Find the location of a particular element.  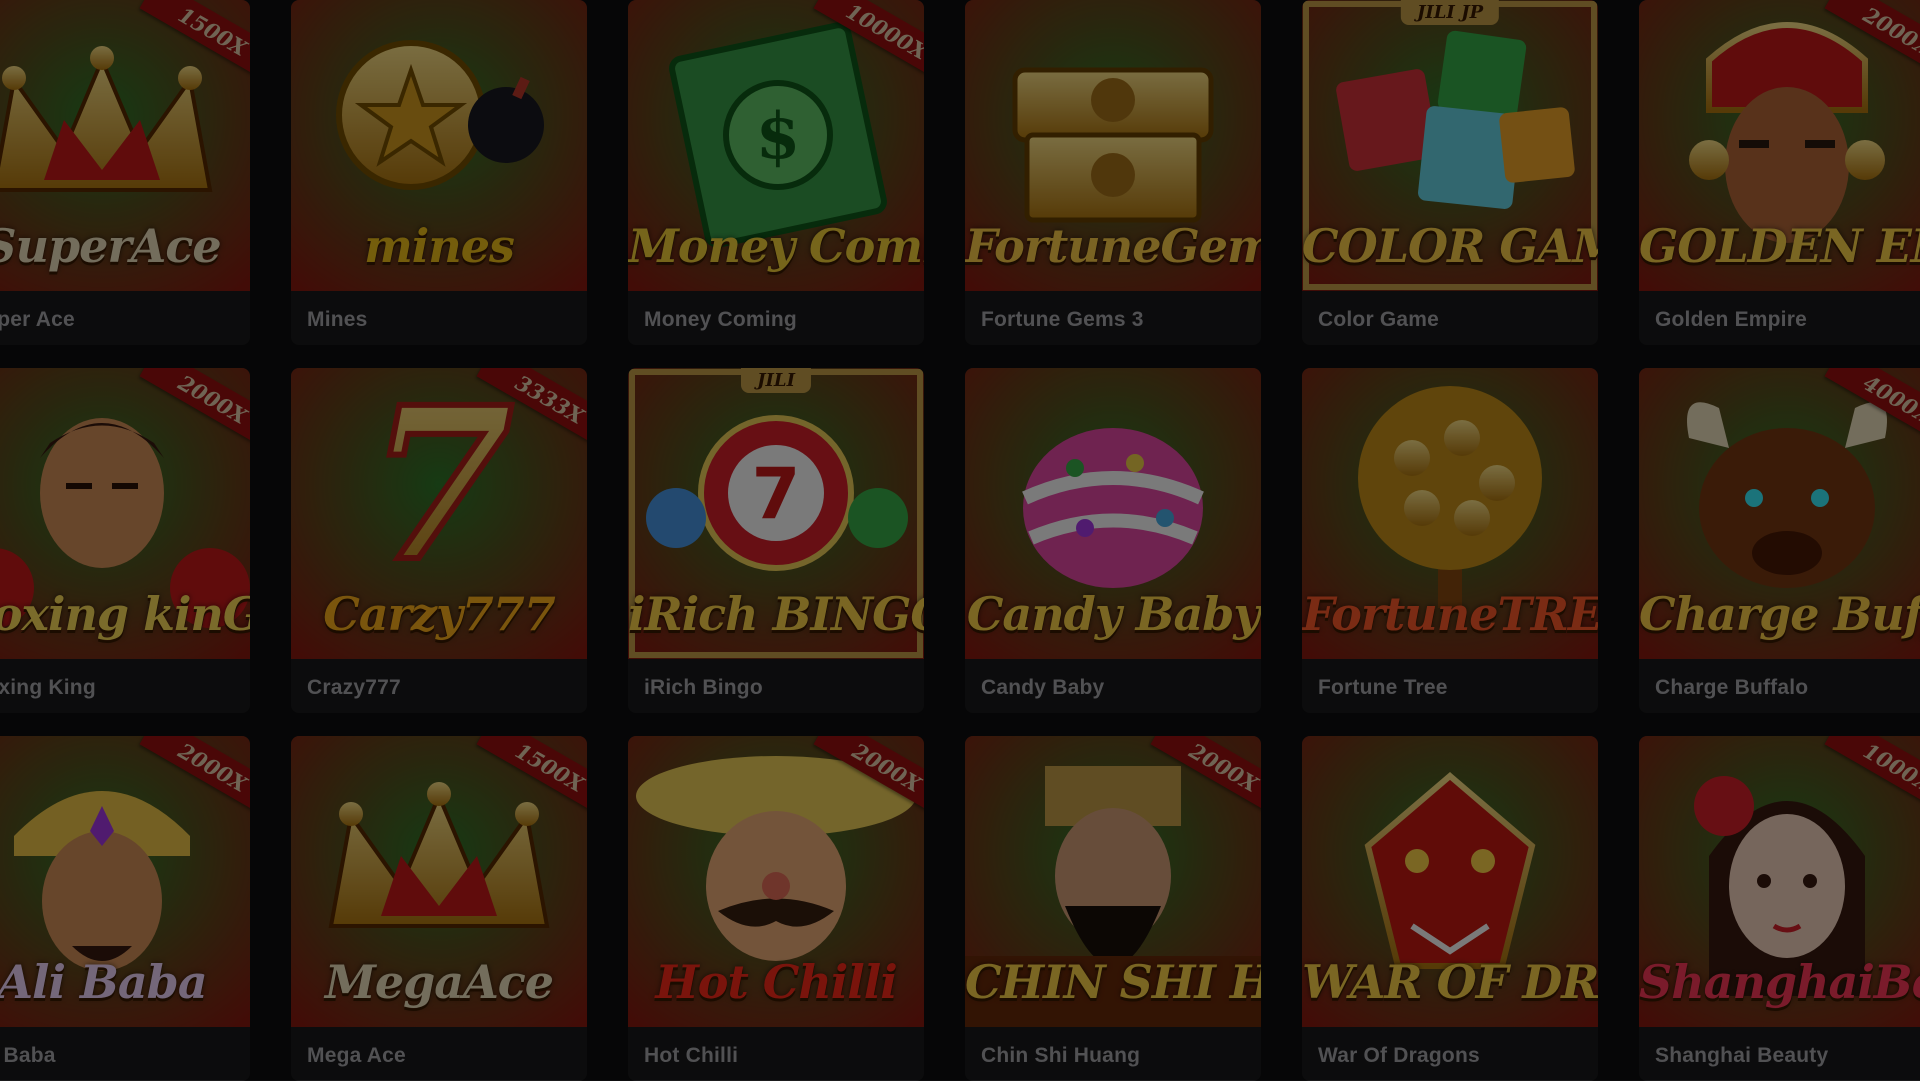

game-thumbnail: FortuneTREE is located at coordinates (1450, 513).